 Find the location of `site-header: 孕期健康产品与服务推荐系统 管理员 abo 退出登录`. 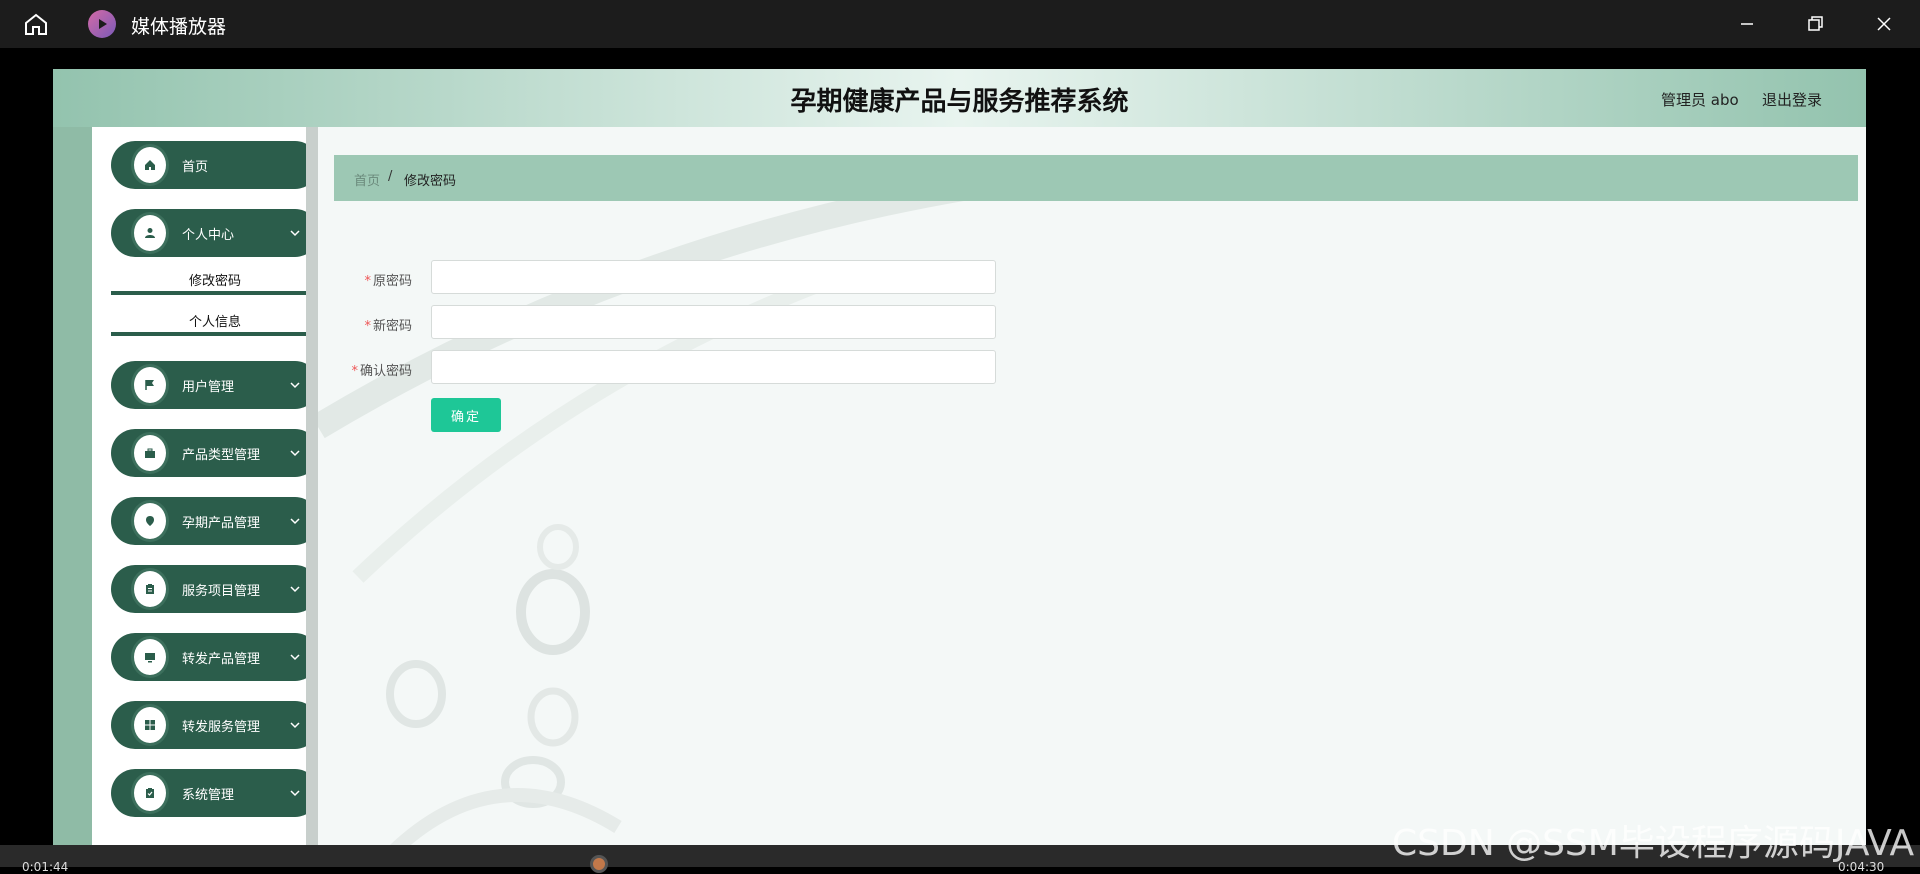

site-header: 孕期健康产品与服务推荐系统 管理员 abo 退出登录 is located at coordinates (959, 98).